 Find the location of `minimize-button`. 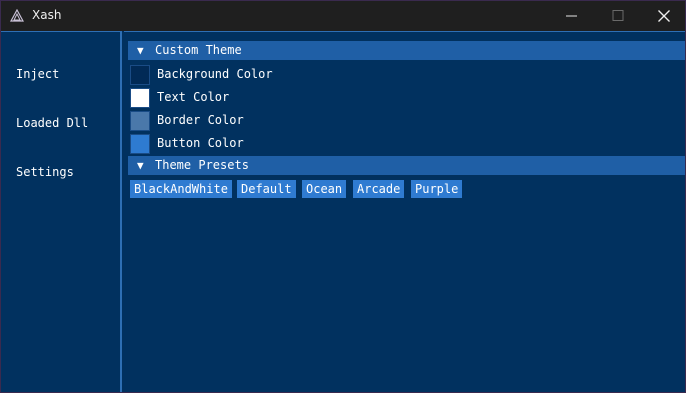

minimize-button is located at coordinates (572, 16).